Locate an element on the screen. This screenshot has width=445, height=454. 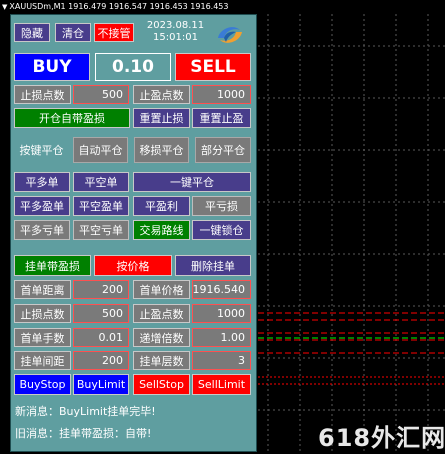
first-price-label: 首单价格 is located at coordinates (161, 289).